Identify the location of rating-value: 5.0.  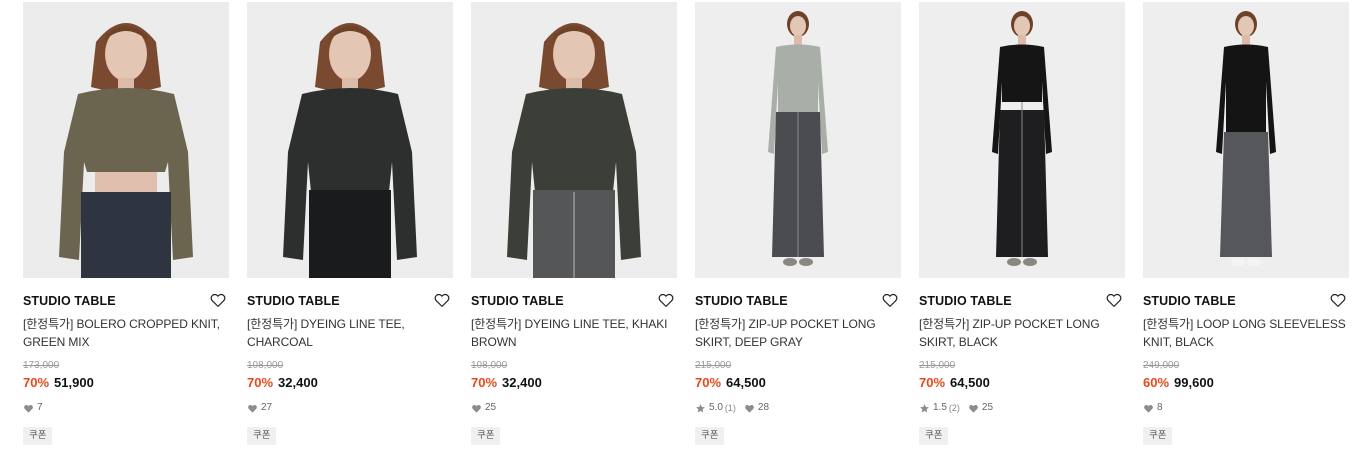
(716, 407).